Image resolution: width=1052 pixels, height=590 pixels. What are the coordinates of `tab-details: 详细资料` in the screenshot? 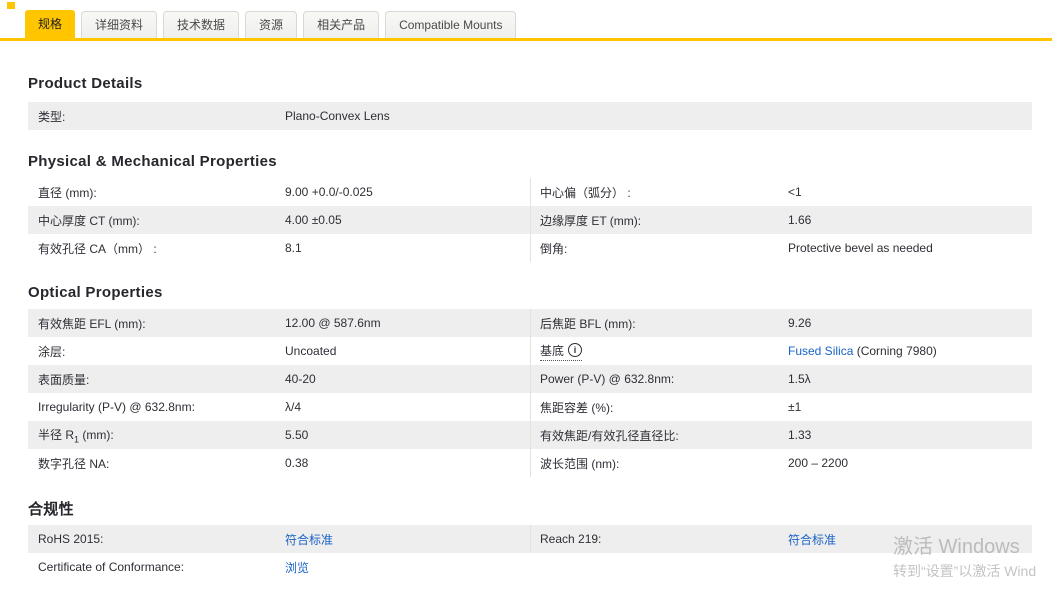 It's located at (119, 24).